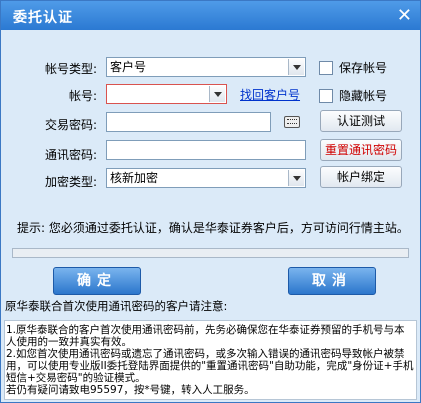  Describe the element at coordinates (361, 121) in the screenshot. I see `auth-test-button: 认证测试` at that location.